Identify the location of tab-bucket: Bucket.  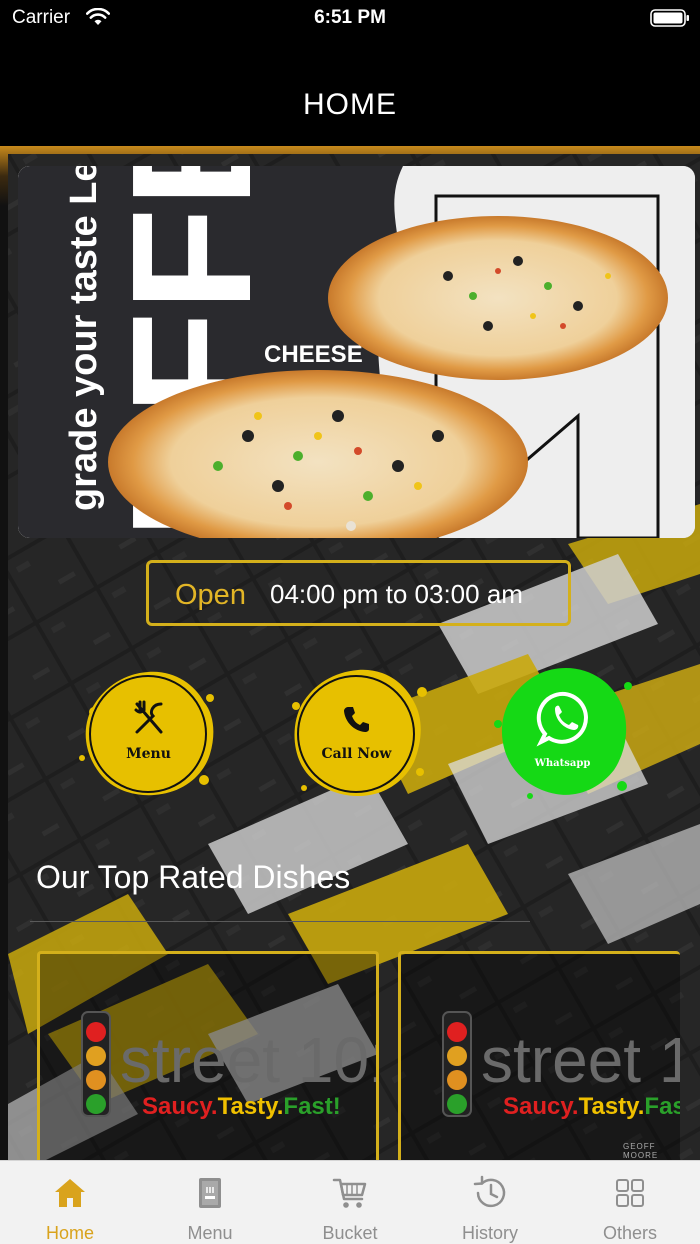
(350, 1202).